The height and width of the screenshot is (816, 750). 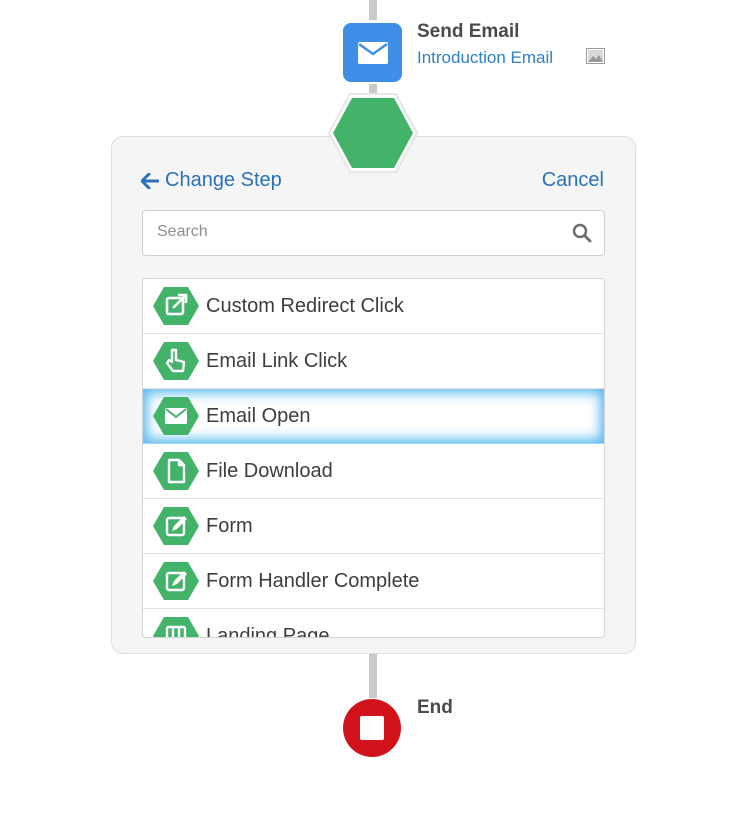 I want to click on list-item-label: Form, so click(x=229, y=525).